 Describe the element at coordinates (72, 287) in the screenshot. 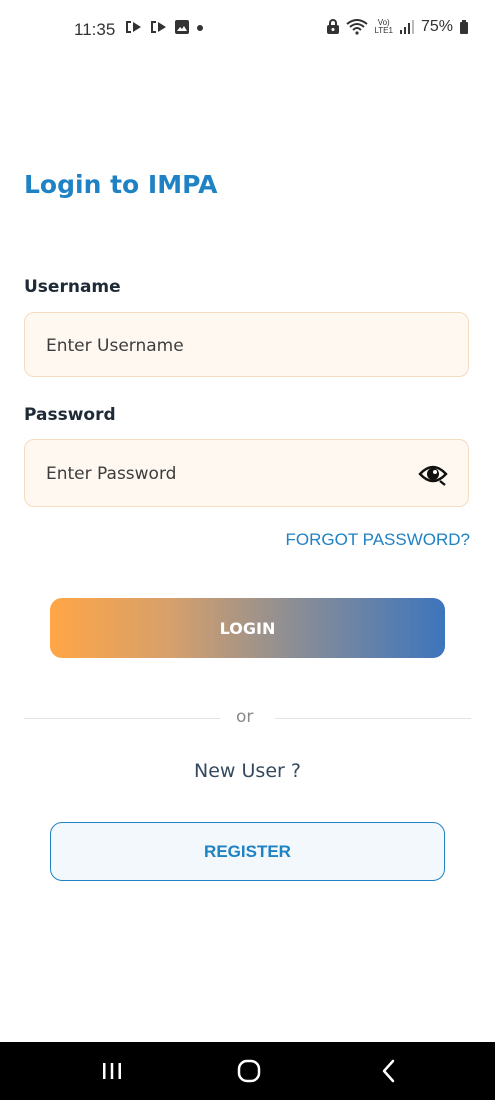

I see `username-label: Username` at that location.